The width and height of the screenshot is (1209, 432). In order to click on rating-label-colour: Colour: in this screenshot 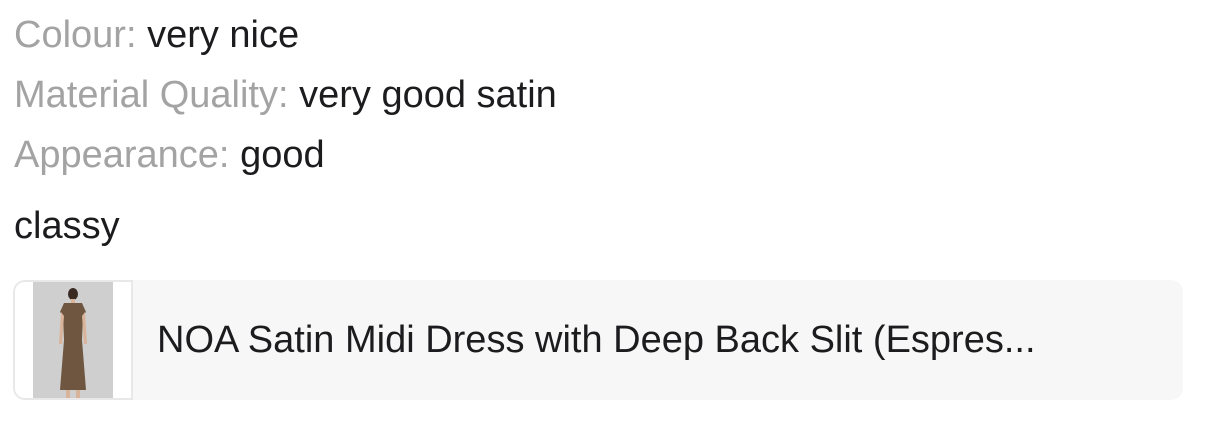, I will do `click(75, 35)`.